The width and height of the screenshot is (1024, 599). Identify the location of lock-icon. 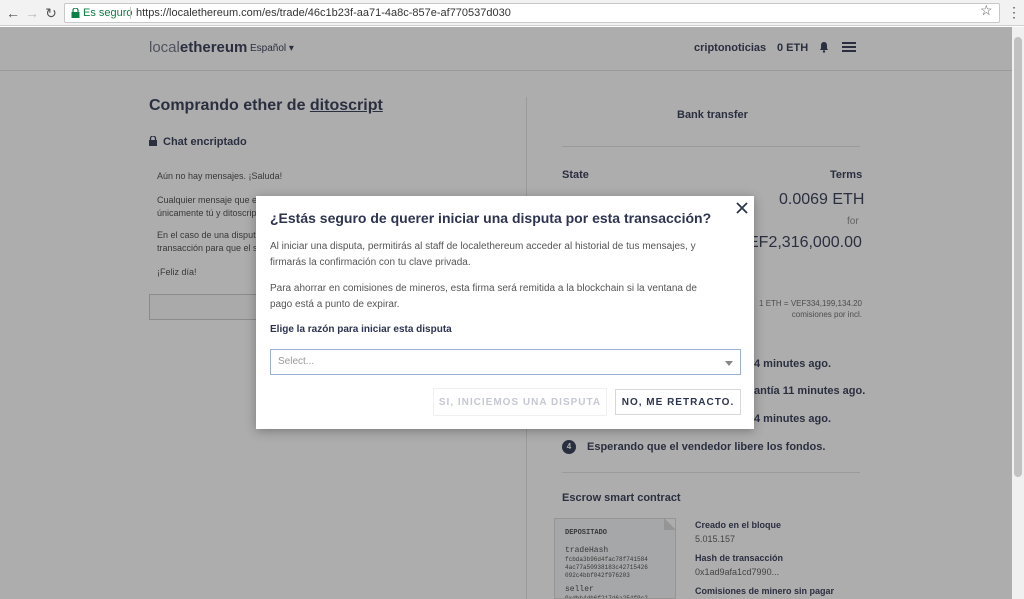
(75, 13).